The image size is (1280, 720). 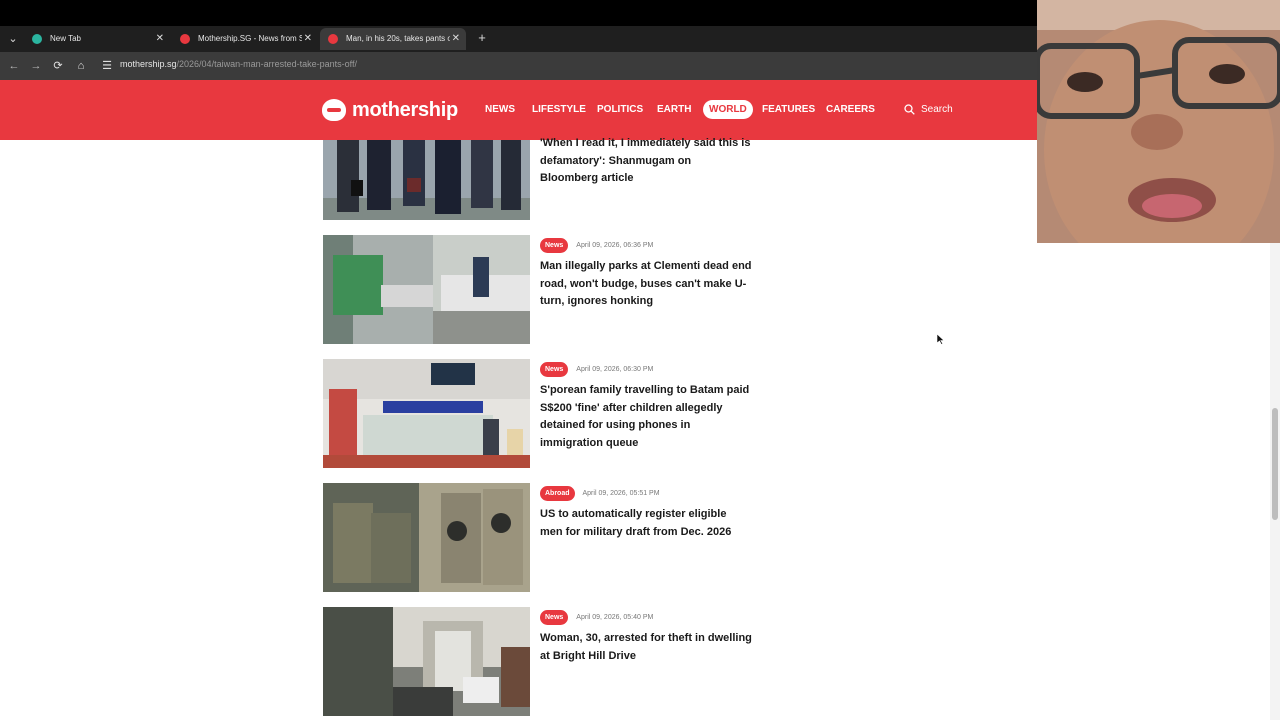 I want to click on nav-news: NEWS, so click(x=500, y=109).